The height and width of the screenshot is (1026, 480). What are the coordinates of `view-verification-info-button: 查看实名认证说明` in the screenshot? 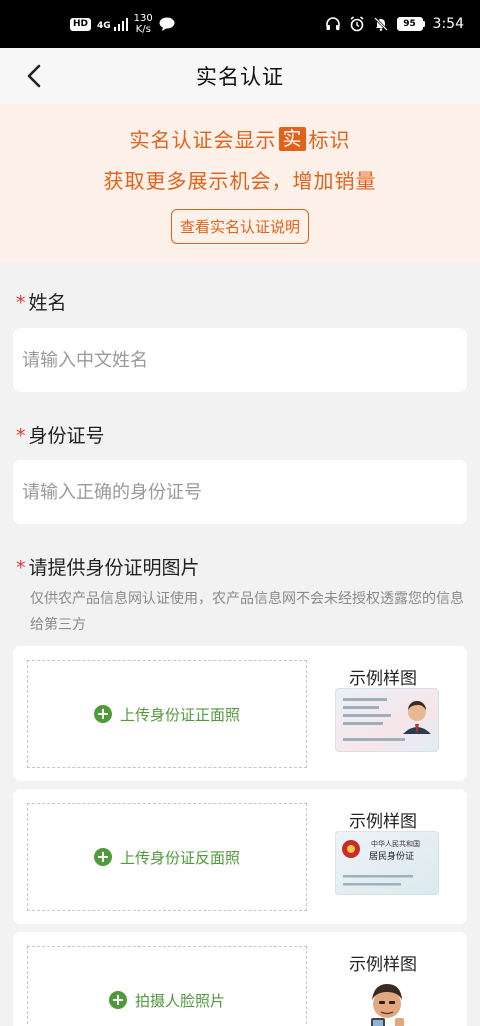 It's located at (239, 226).